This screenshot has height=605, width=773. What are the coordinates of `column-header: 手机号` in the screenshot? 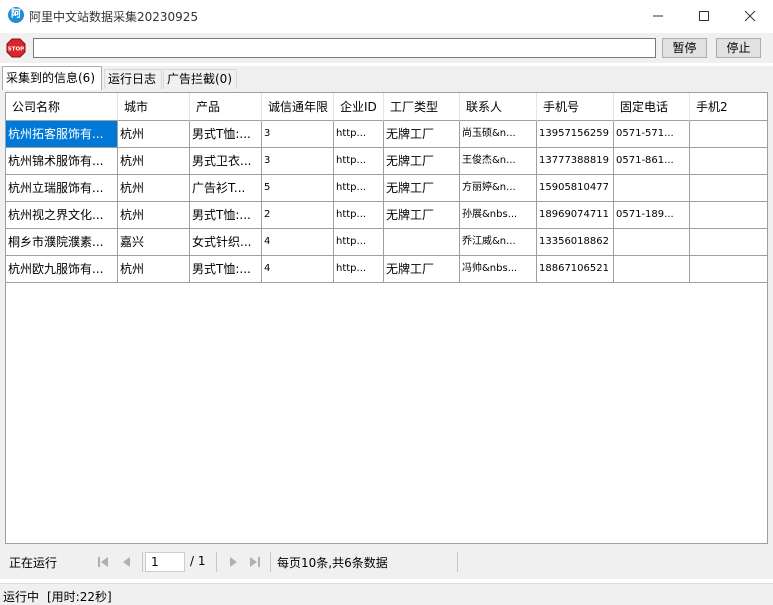 It's located at (575, 107).